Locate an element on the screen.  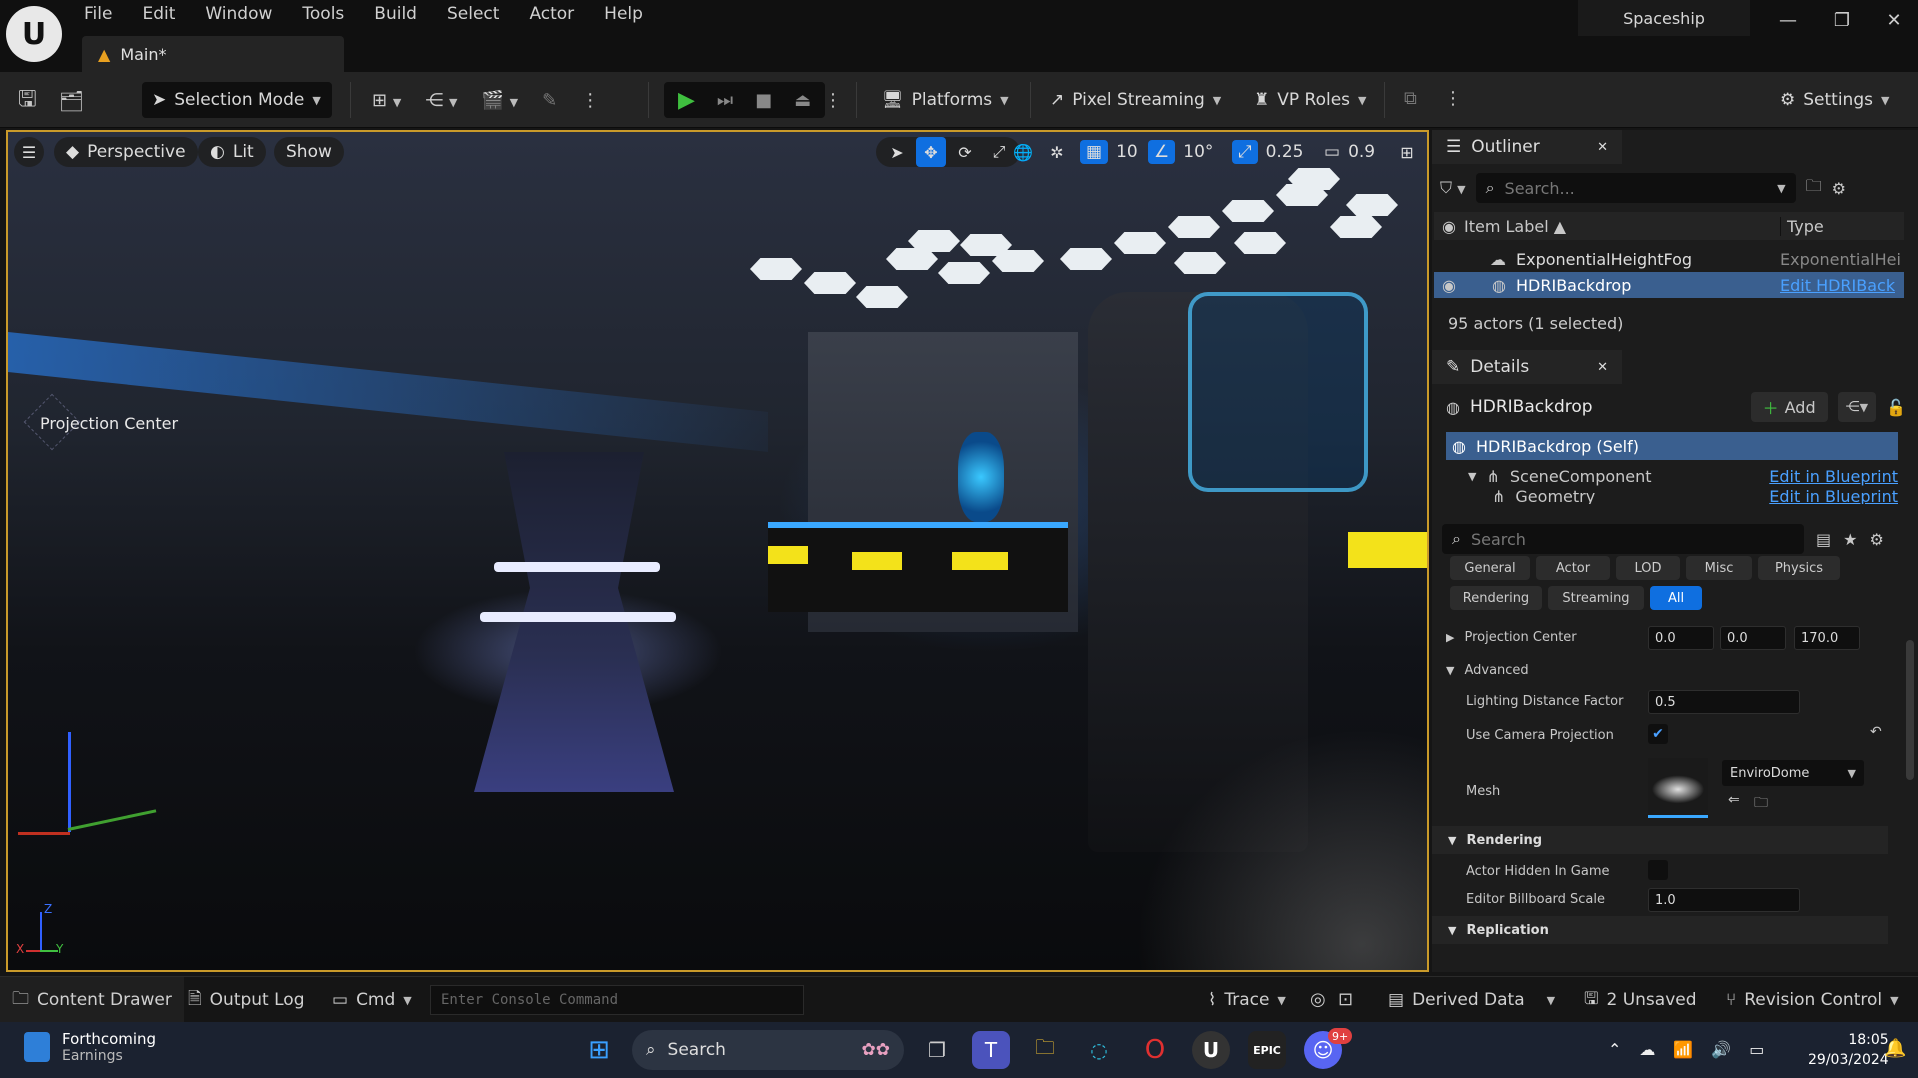
category-physics: Physics is located at coordinates (1799, 568).